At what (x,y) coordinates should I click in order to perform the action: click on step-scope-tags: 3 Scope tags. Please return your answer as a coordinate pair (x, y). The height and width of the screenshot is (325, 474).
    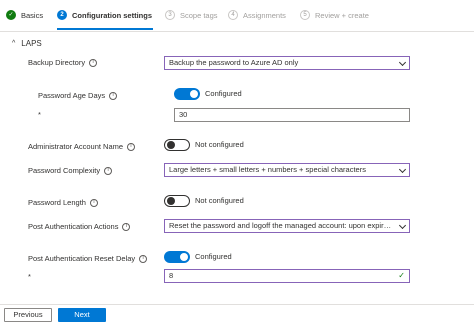
    Looking at the image, I should click on (191, 15).